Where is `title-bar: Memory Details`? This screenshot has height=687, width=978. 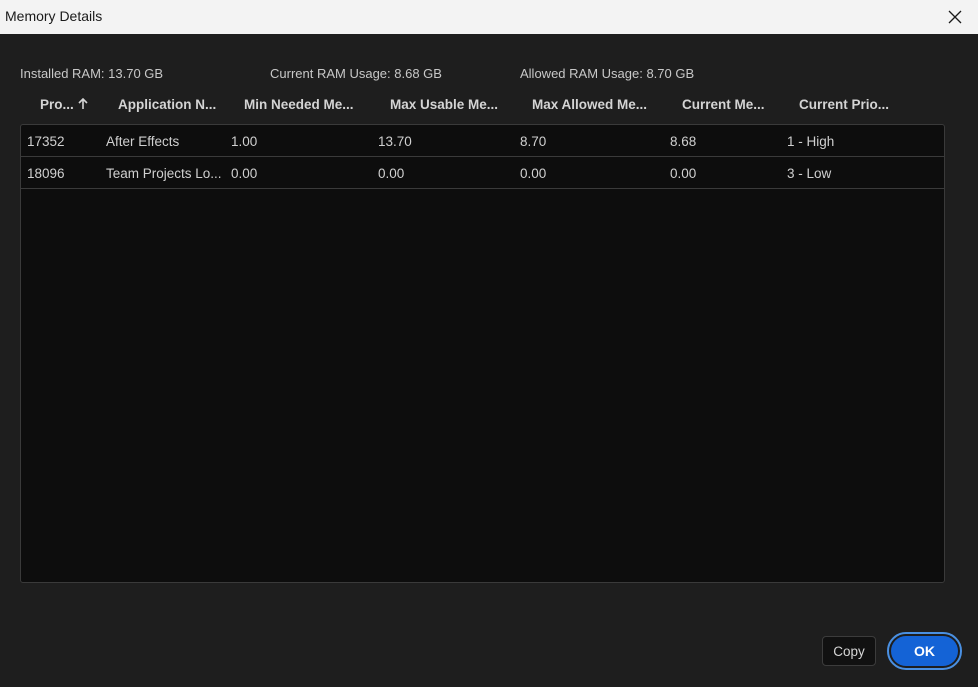
title-bar: Memory Details is located at coordinates (489, 17).